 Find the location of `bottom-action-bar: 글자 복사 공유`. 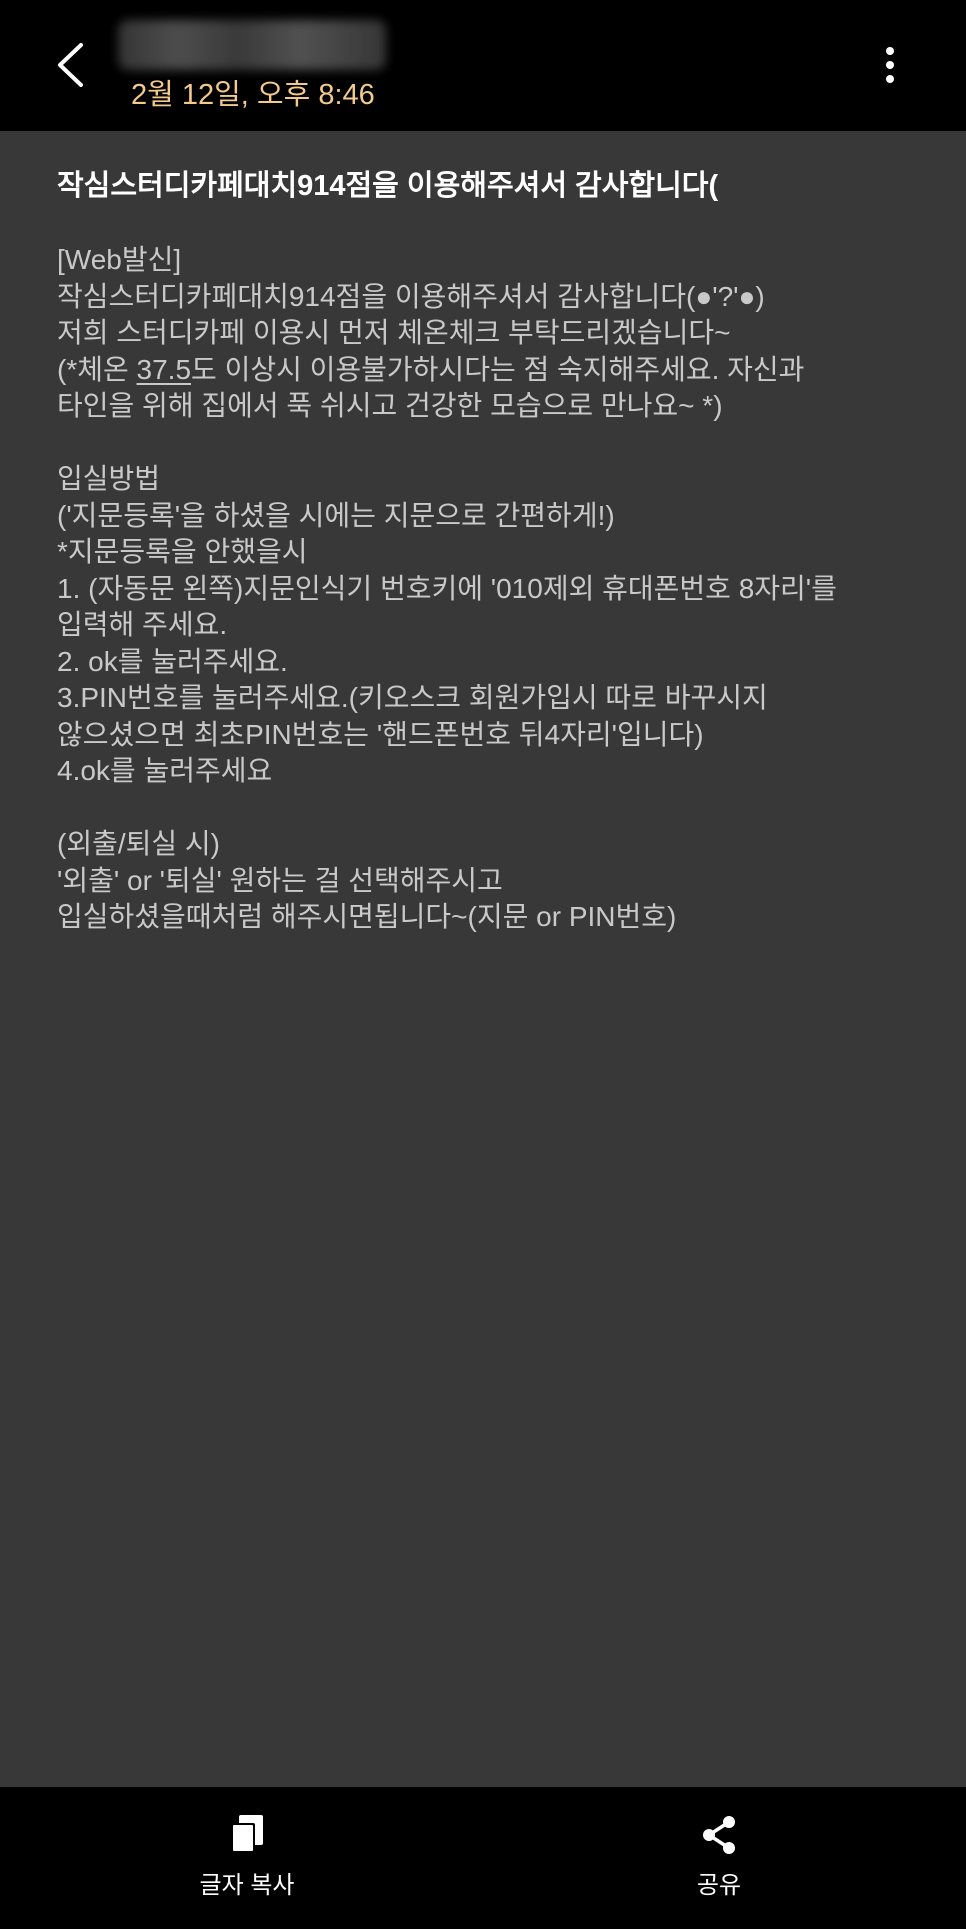

bottom-action-bar: 글자 복사 공유 is located at coordinates (483, 1858).